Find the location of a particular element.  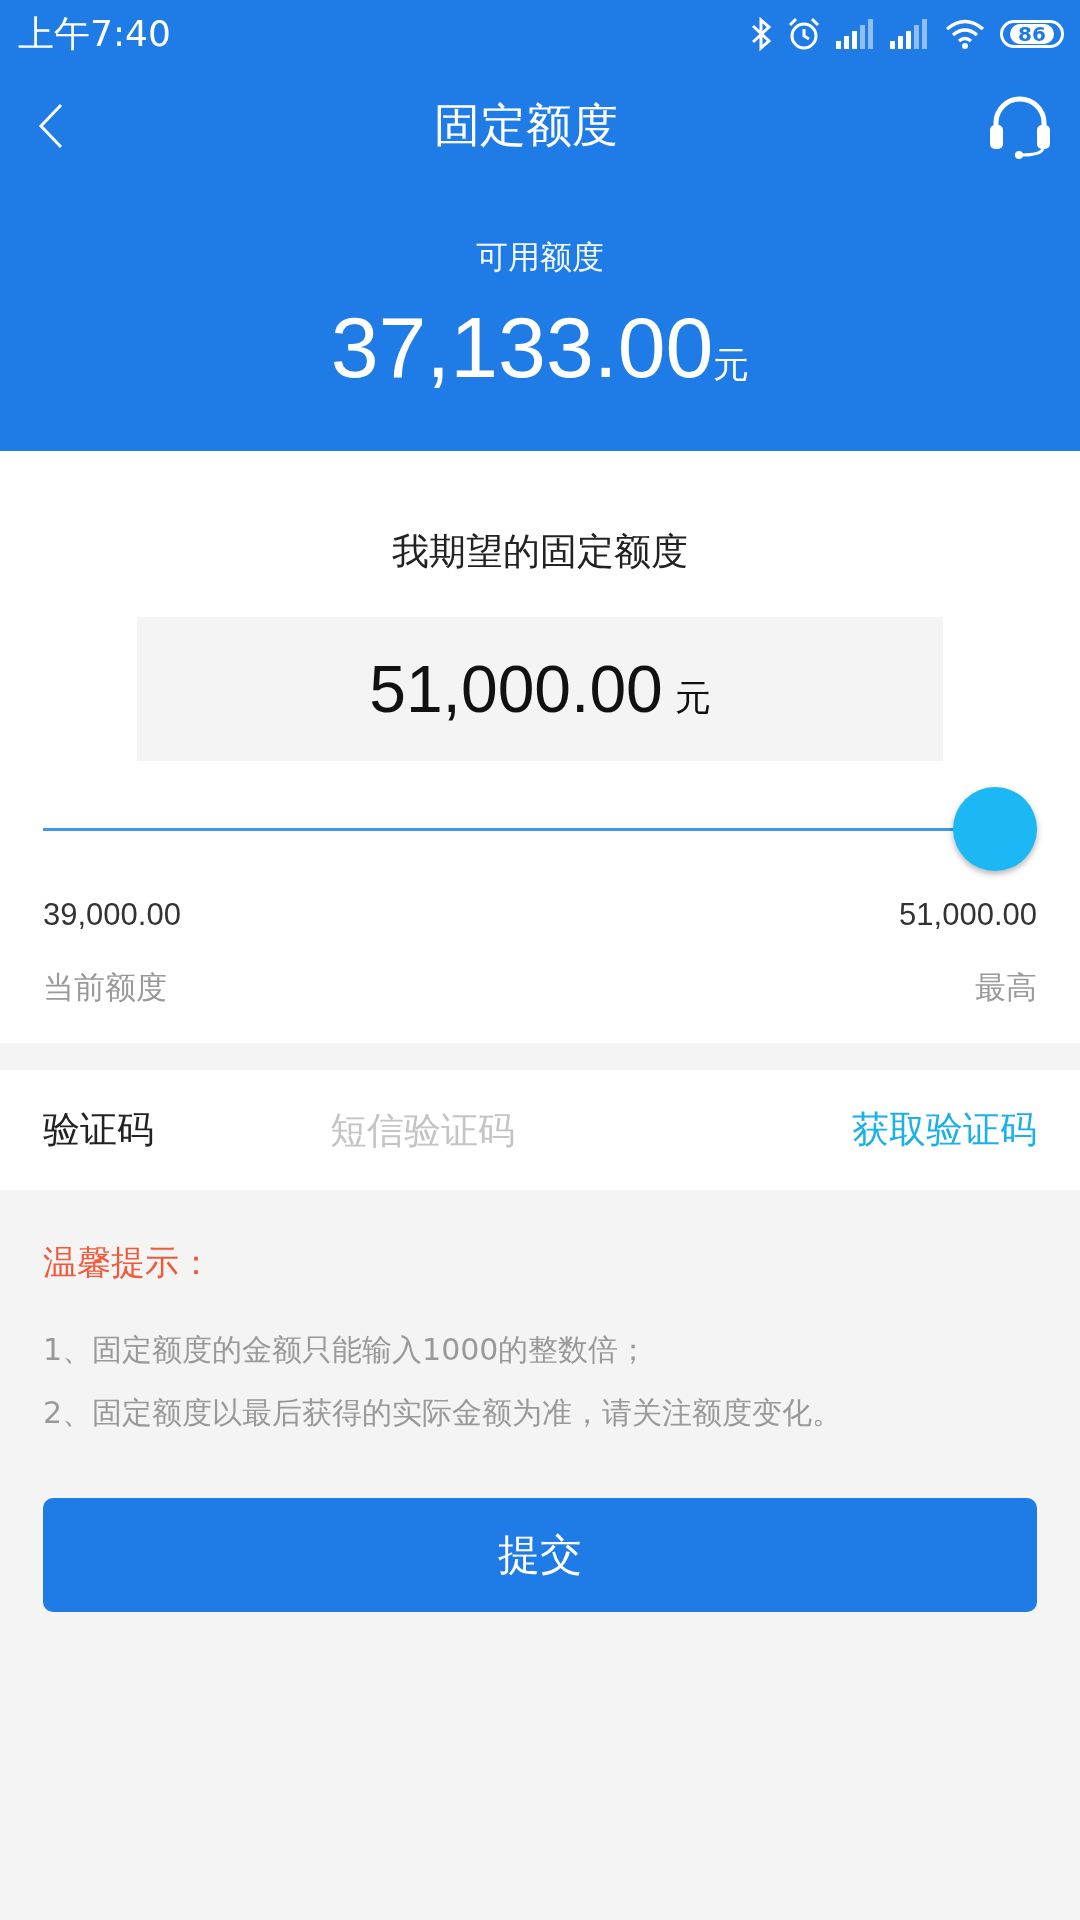

sms-code-field: 短信验证码 is located at coordinates (591, 1130).